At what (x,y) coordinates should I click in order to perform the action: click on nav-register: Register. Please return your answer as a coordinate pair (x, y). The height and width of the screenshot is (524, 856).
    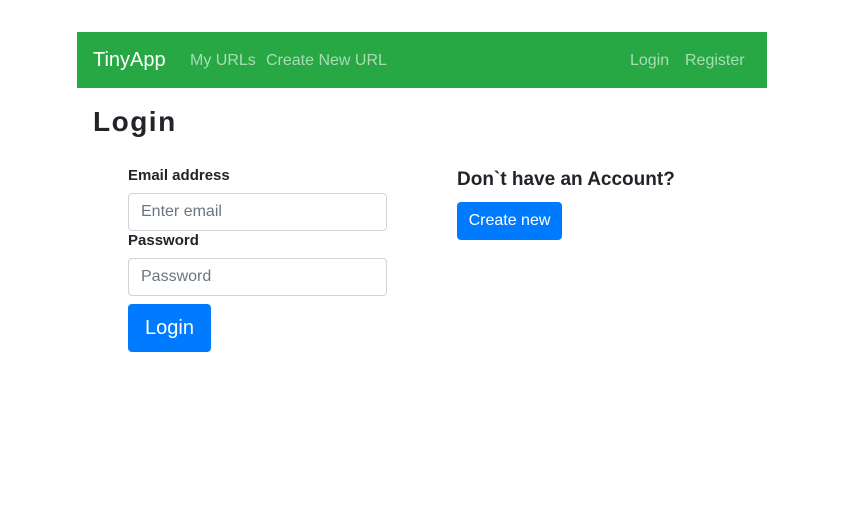
    Looking at the image, I should click on (715, 61).